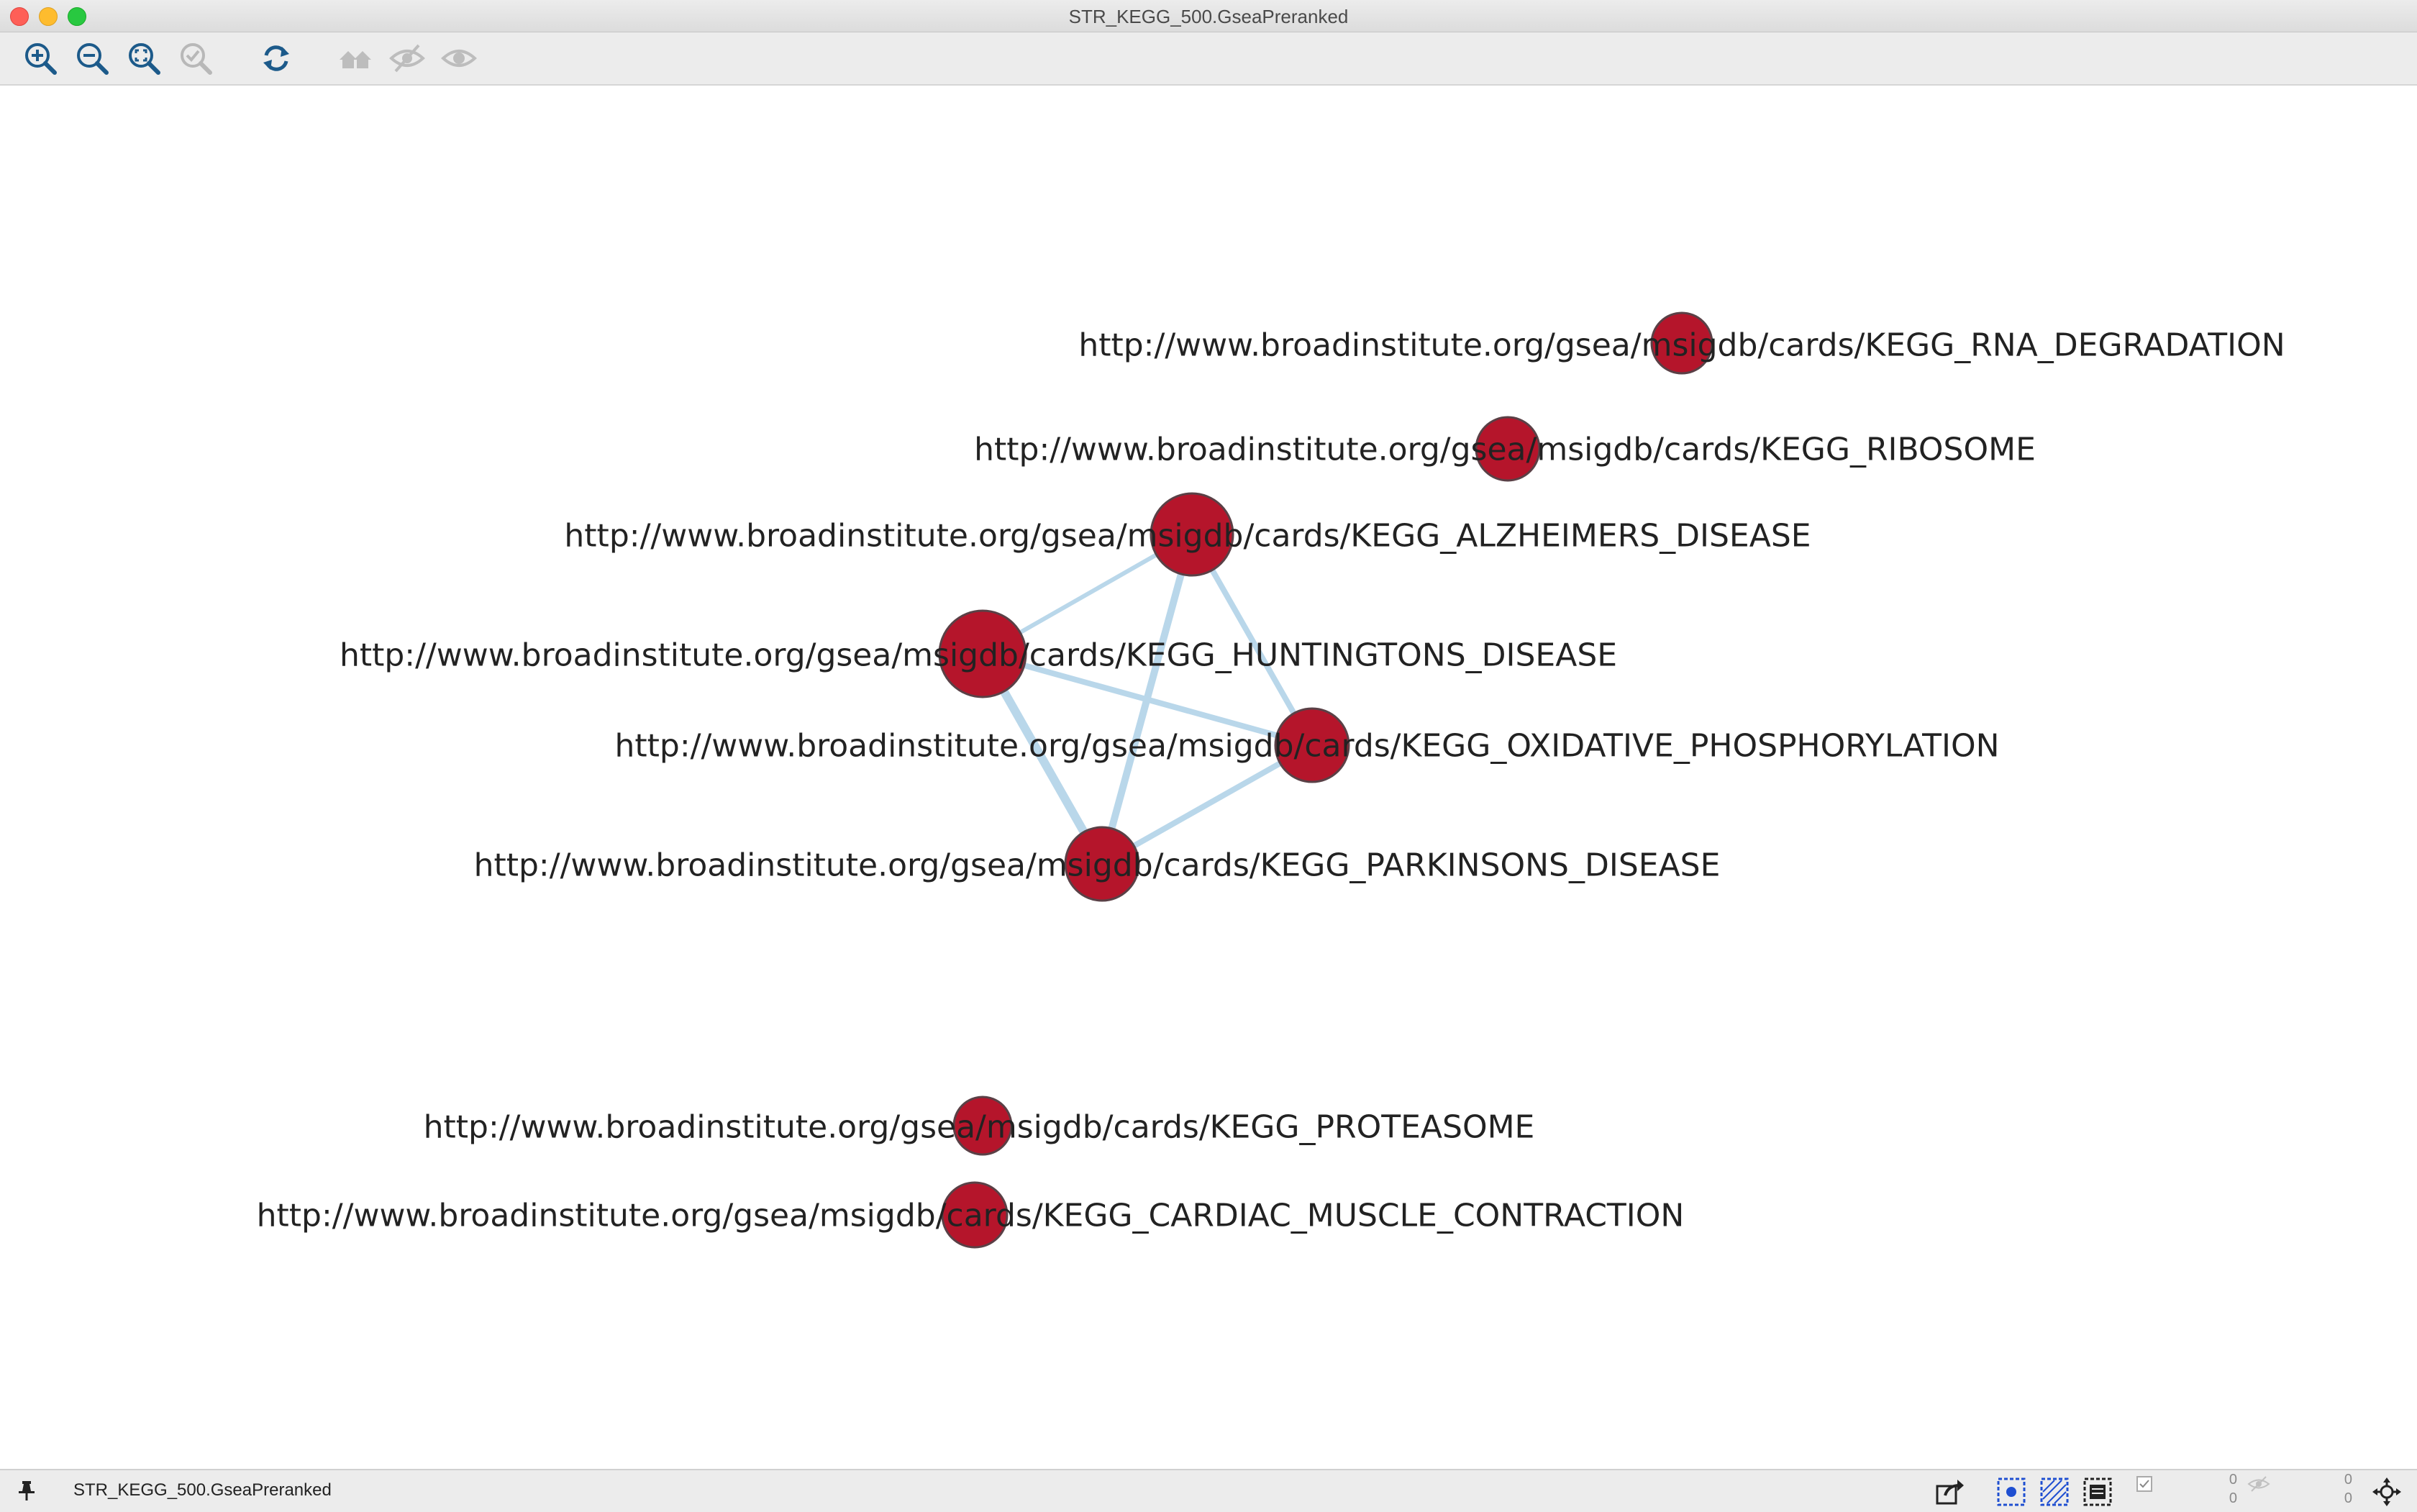 The image size is (2417, 1512). What do you see at coordinates (2098, 1492) in the screenshot?
I see `select-annotations-icon` at bounding box center [2098, 1492].